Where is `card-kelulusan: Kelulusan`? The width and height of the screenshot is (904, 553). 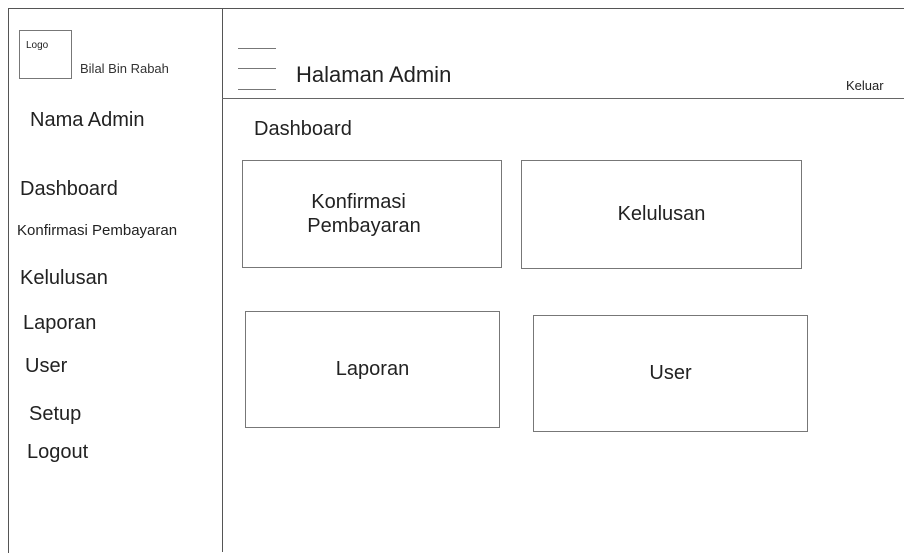 card-kelulusan: Kelulusan is located at coordinates (661, 214).